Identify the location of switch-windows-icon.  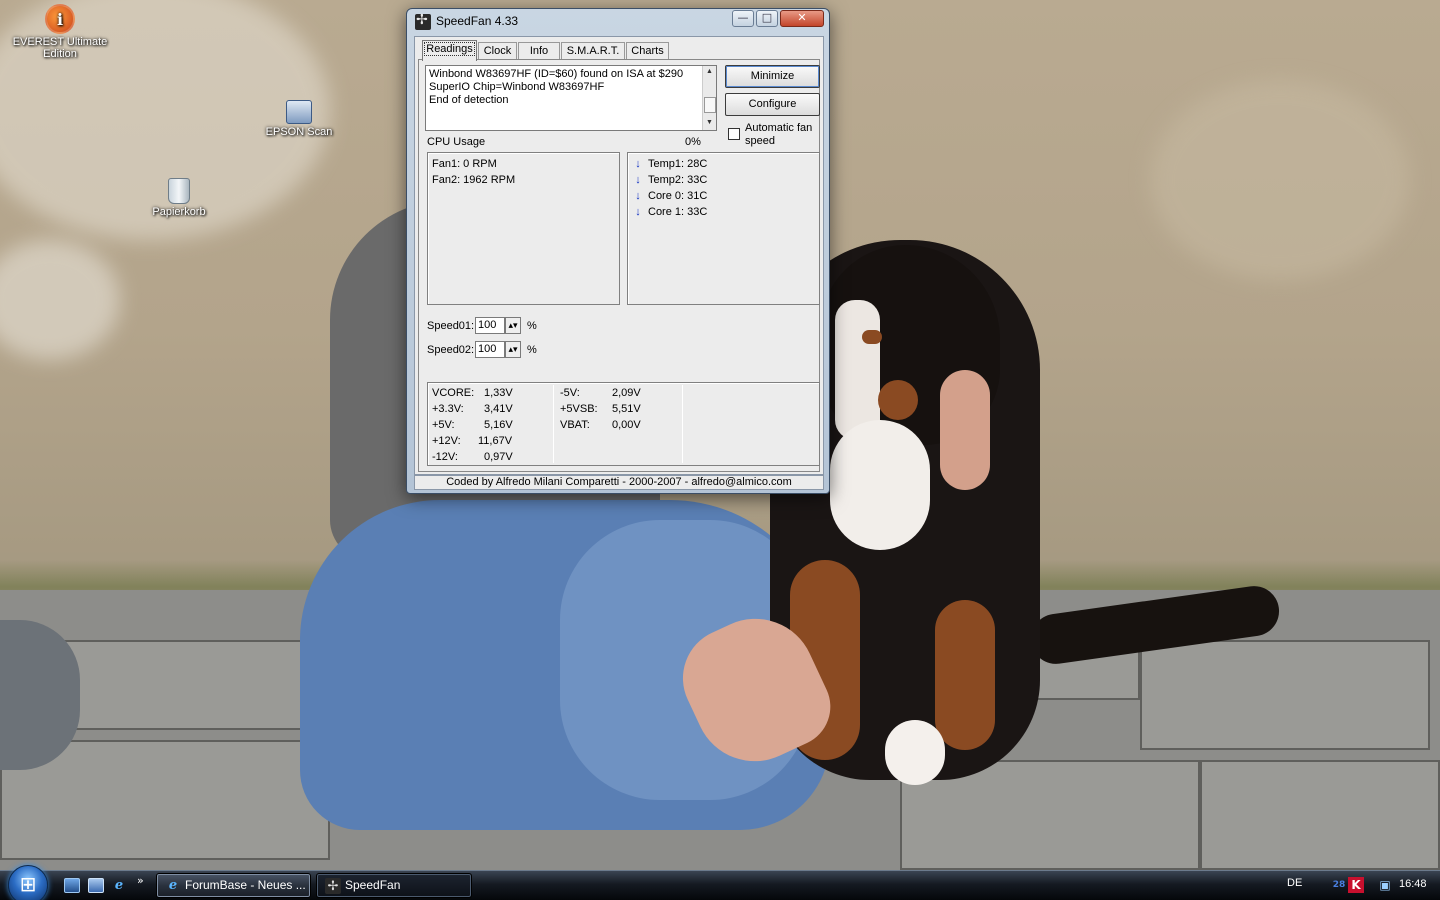
(96, 885).